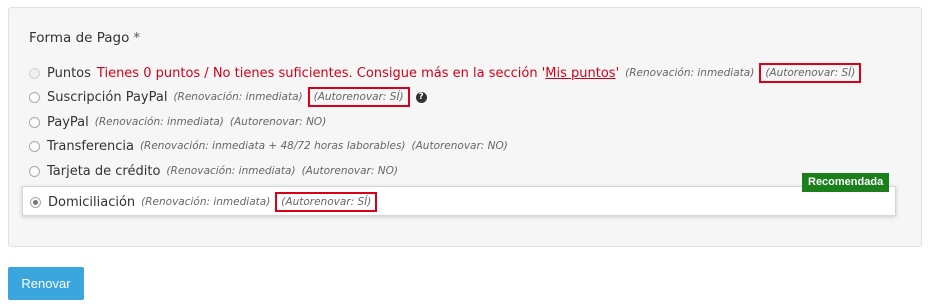 Image resolution: width=933 pixels, height=308 pixels. I want to click on renew-button: Renovar, so click(46, 283).